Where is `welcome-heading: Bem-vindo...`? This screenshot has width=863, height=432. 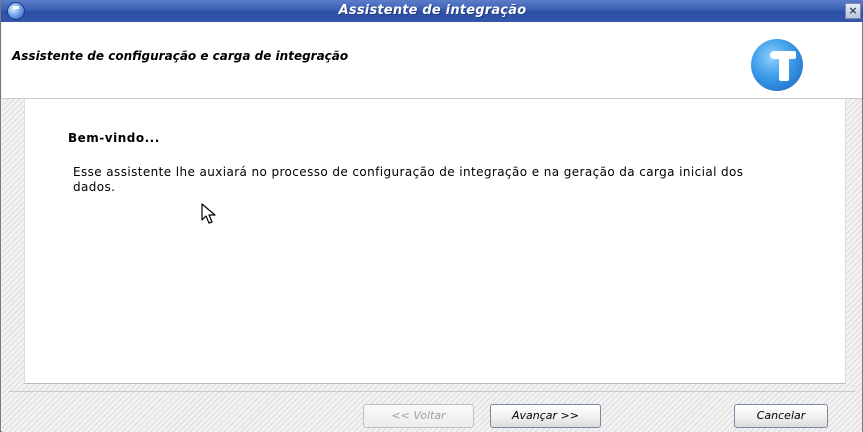 welcome-heading: Bem-vindo... is located at coordinates (114, 138).